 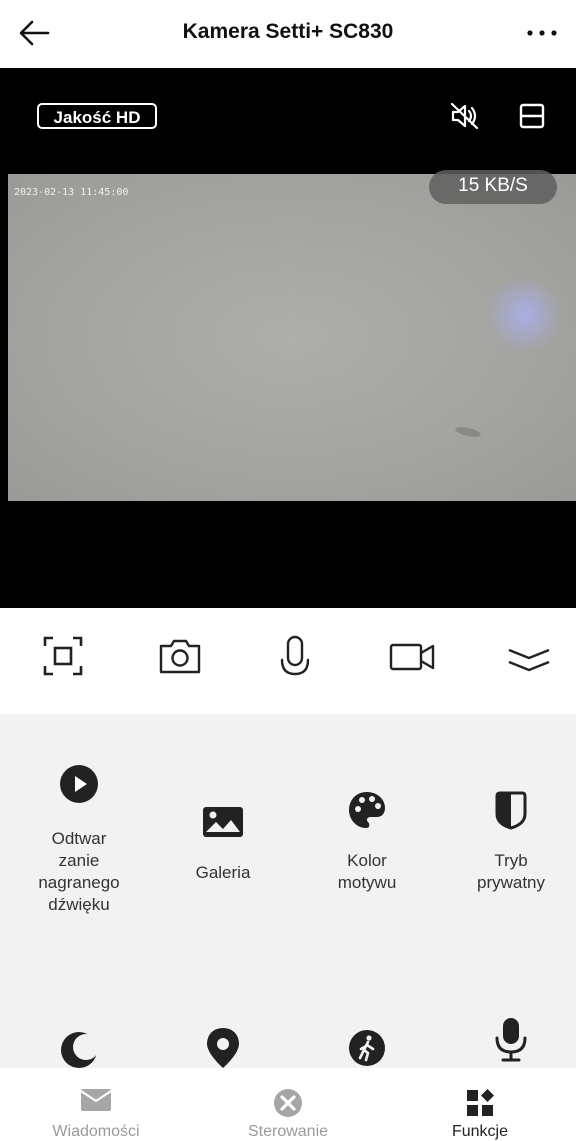 What do you see at coordinates (223, 1048) in the screenshot?
I see `location-pin-icon` at bounding box center [223, 1048].